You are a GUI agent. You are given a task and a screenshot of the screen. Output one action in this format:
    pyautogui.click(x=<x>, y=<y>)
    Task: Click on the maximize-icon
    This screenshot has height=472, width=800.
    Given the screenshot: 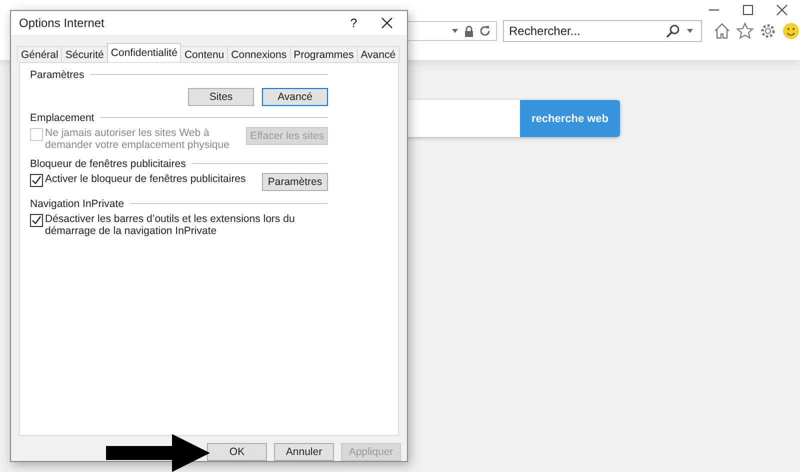 What is the action you would take?
    pyautogui.click(x=748, y=10)
    